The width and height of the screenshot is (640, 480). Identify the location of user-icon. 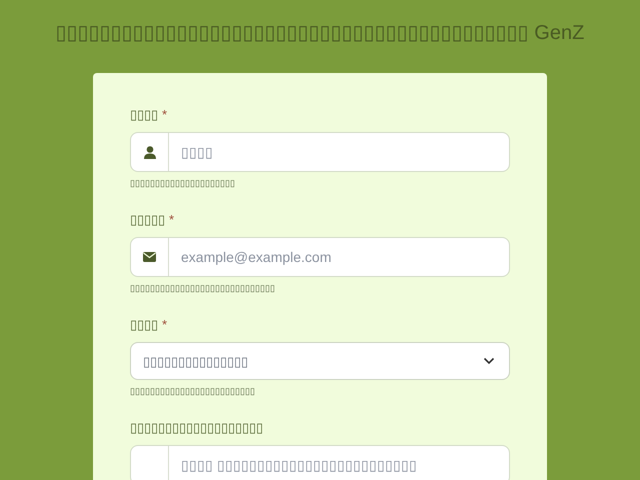
(150, 152).